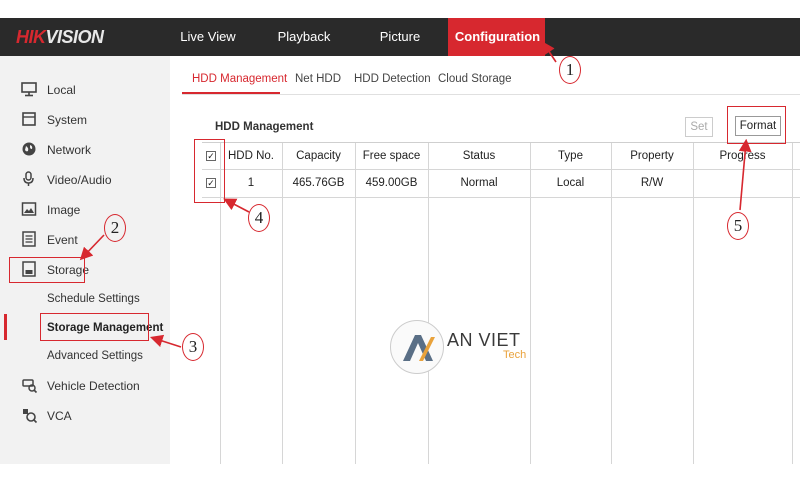 The image size is (800, 480). Describe the element at coordinates (392, 79) in the screenshot. I see `subtab-hdd-detection: HDD Detection` at that location.